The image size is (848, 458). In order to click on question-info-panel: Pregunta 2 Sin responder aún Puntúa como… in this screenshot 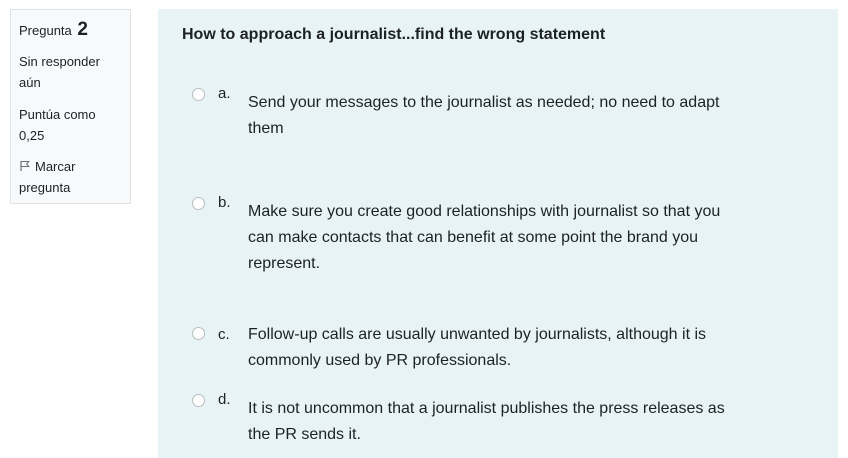, I will do `click(70, 106)`.